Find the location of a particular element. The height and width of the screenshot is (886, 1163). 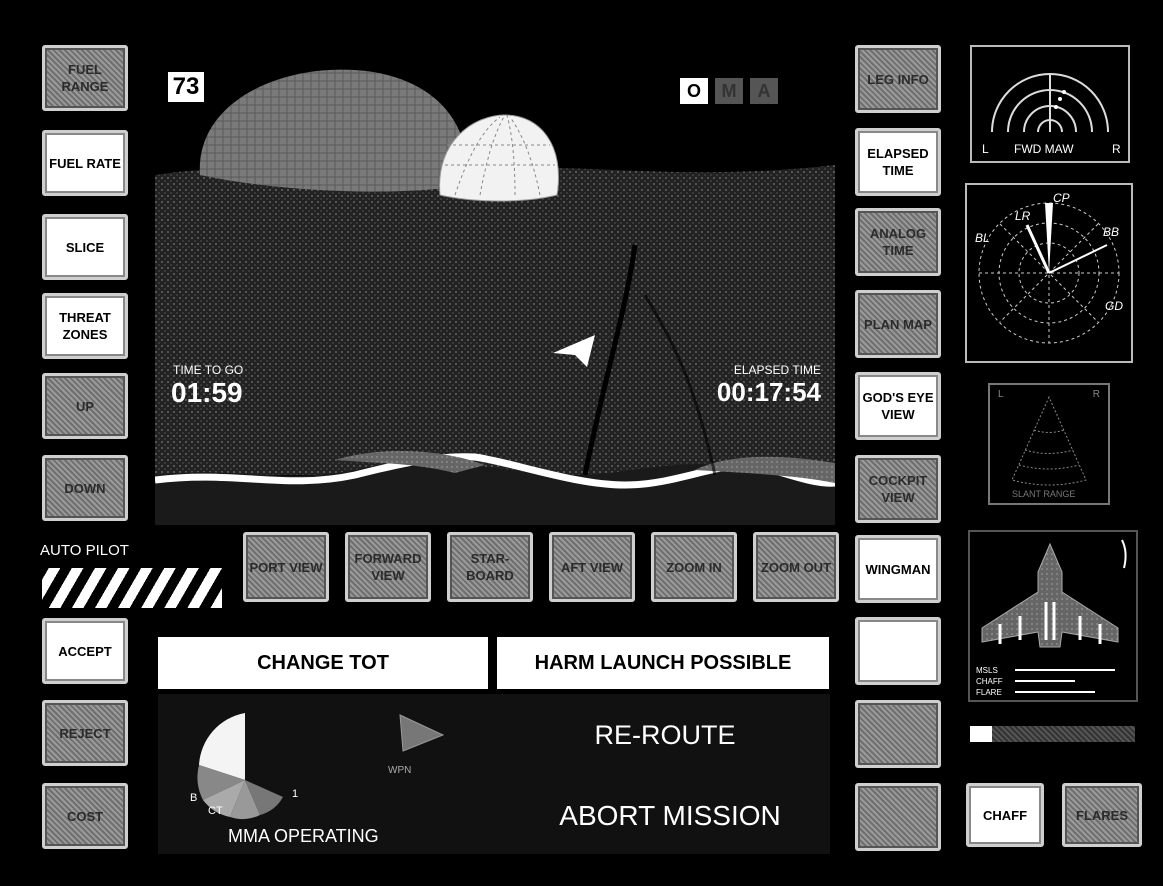

mode-o-button: O is located at coordinates (694, 91).